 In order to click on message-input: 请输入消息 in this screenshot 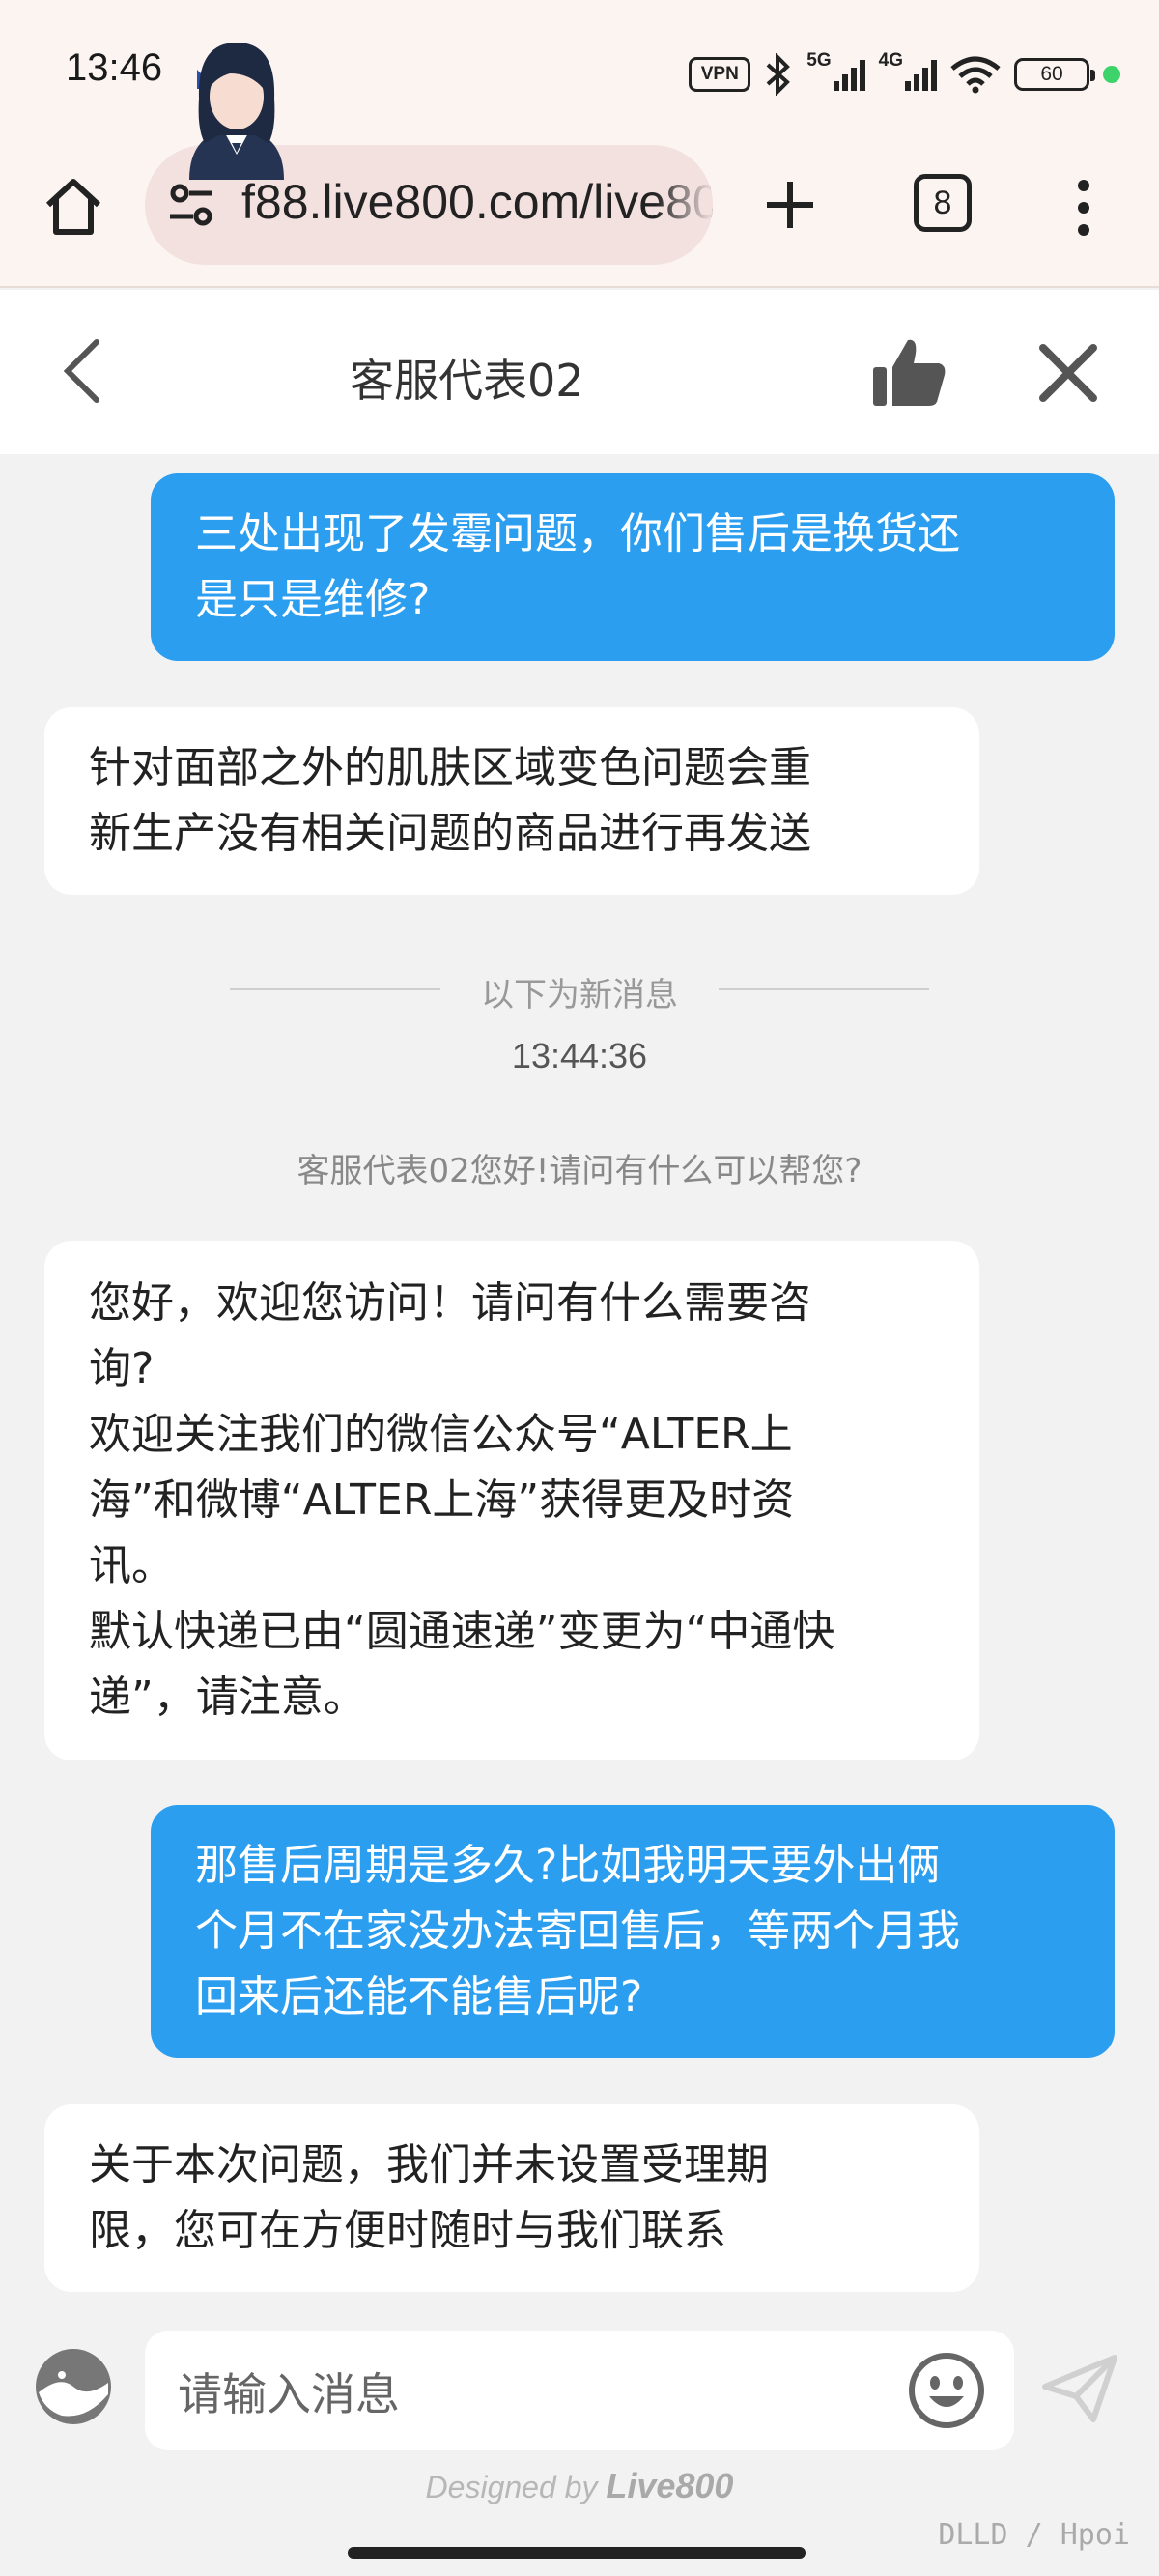, I will do `click(579, 2390)`.